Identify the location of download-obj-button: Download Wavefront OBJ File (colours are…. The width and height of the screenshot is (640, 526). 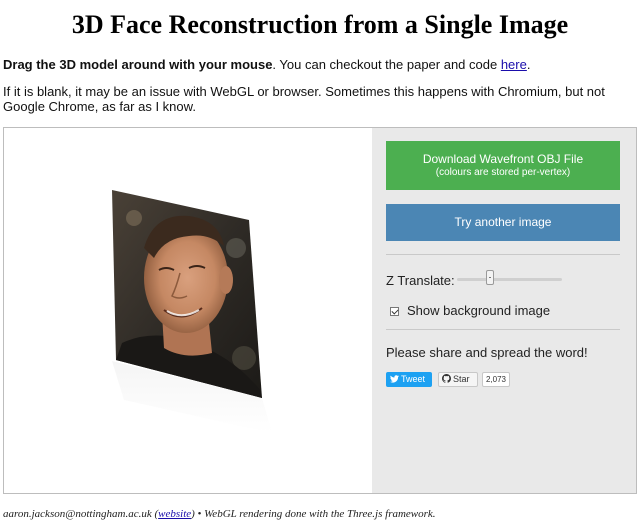
(503, 165).